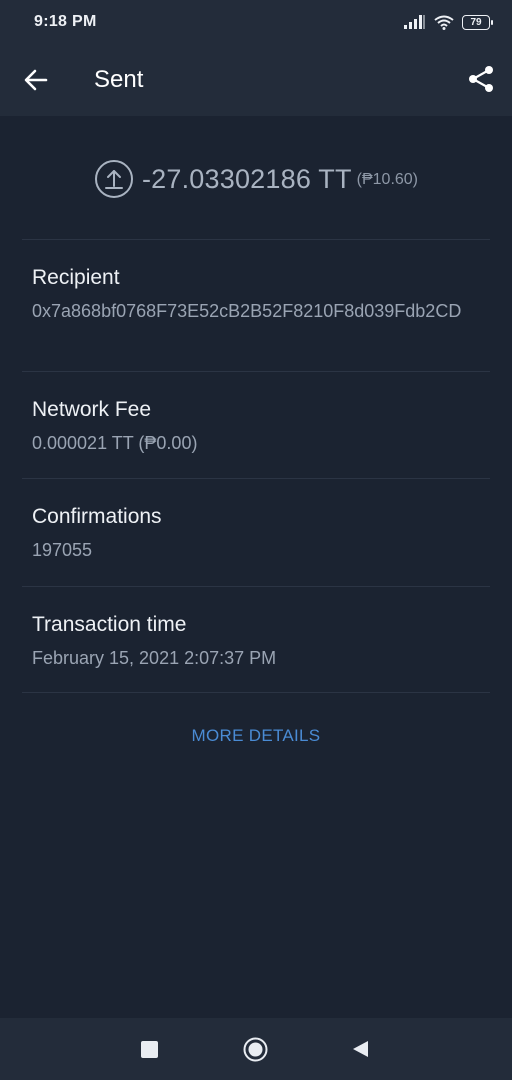 This screenshot has width=512, height=1080. I want to click on app-bar: Sent, so click(256, 80).